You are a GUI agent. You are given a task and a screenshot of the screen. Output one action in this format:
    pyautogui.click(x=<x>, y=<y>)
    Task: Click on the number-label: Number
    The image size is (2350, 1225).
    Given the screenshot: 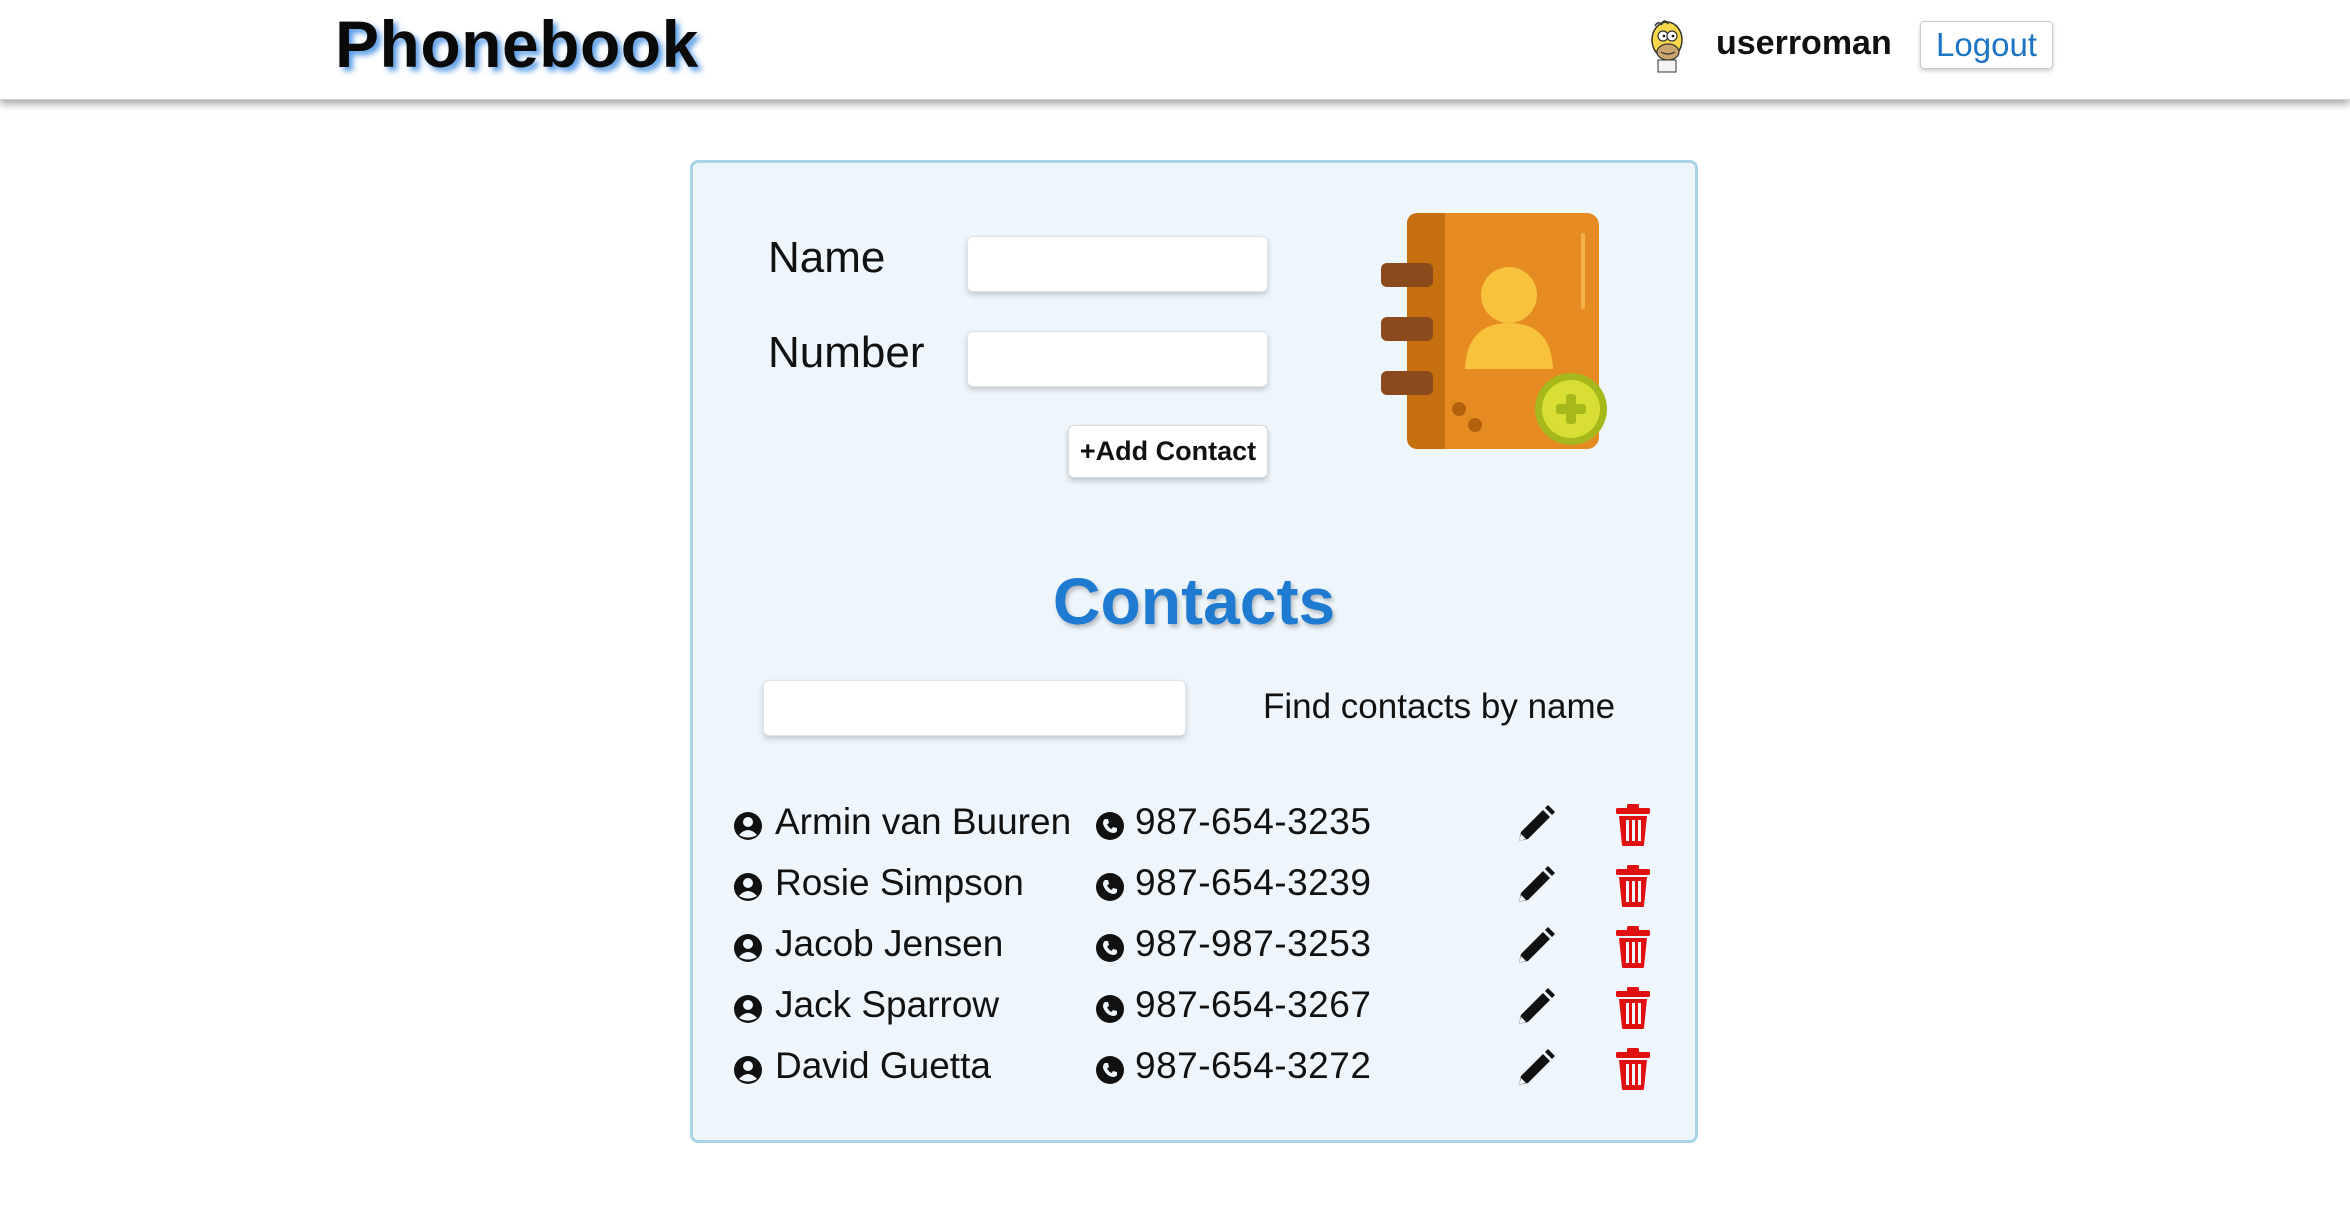 What is the action you would take?
    pyautogui.click(x=846, y=352)
    